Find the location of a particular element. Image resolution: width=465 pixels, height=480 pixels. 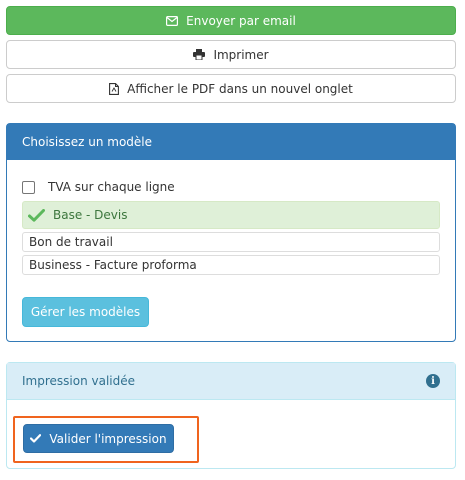

validation-panel-title: Impression validée is located at coordinates (79, 381).